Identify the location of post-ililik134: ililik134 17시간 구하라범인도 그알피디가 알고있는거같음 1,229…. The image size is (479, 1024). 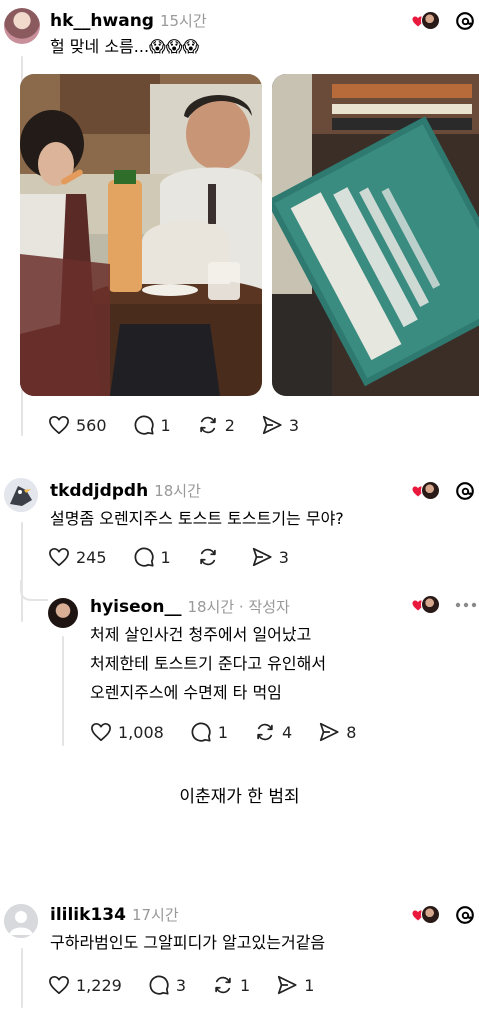
(239, 960).